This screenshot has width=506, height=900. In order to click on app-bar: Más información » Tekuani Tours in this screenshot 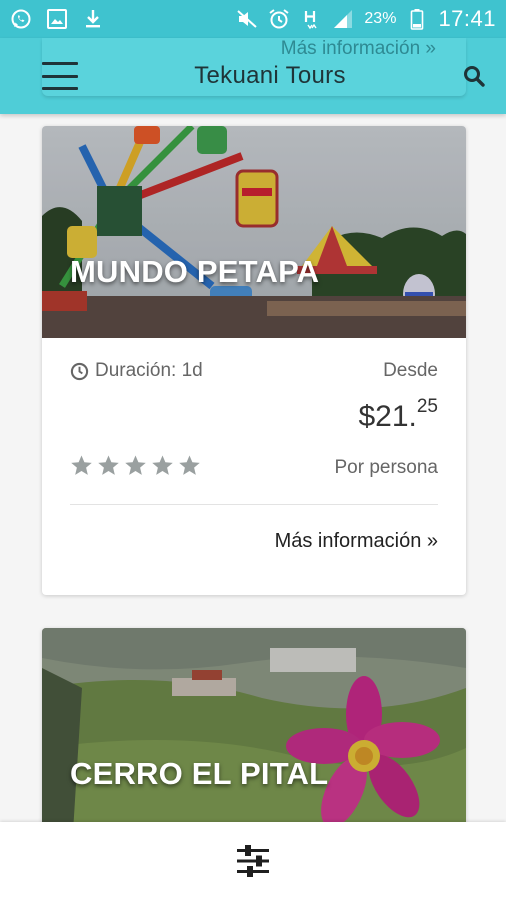, I will do `click(253, 76)`.